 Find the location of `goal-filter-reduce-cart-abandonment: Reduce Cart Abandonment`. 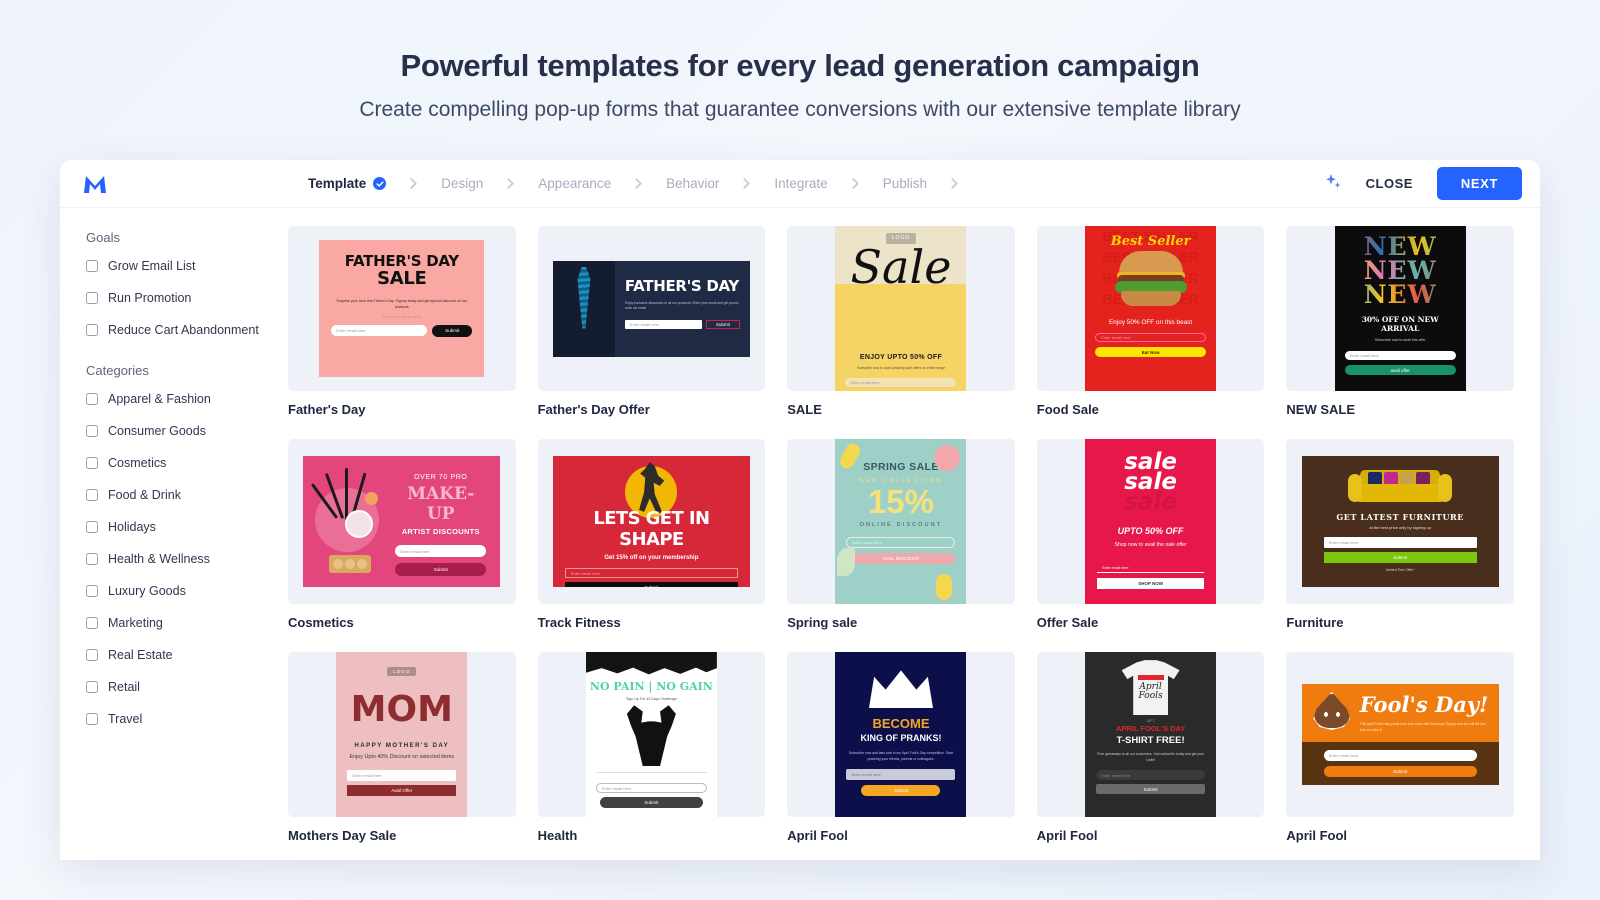

goal-filter-reduce-cart-abandonment: Reduce Cart Abandonment is located at coordinates (182, 330).